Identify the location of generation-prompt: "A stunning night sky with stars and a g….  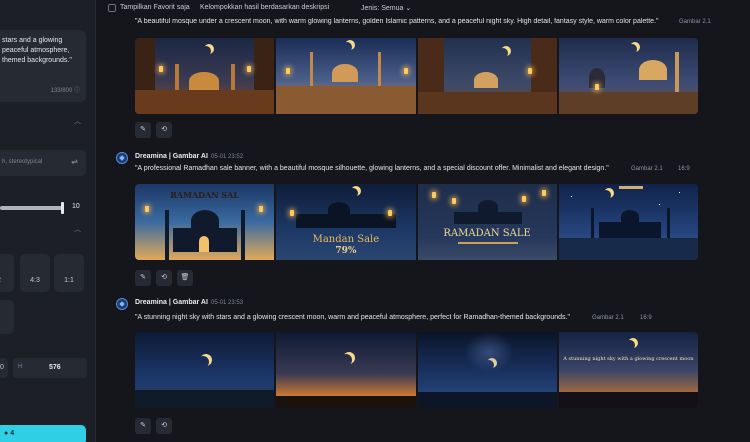
(352, 317).